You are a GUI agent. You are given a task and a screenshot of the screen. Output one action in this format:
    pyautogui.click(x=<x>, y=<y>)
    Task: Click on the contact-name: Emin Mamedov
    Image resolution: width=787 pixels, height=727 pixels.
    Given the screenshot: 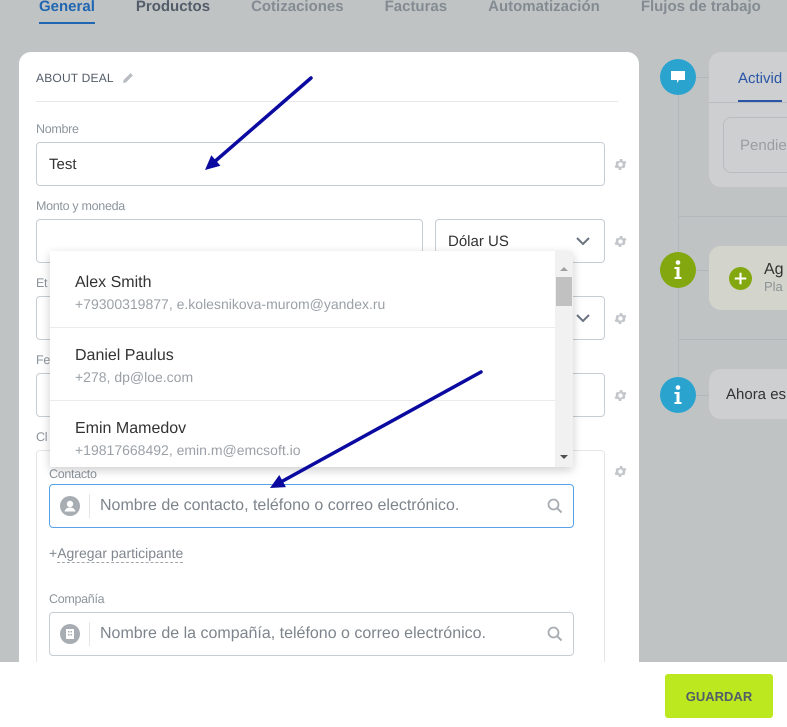 What is the action you would take?
    pyautogui.click(x=315, y=429)
    